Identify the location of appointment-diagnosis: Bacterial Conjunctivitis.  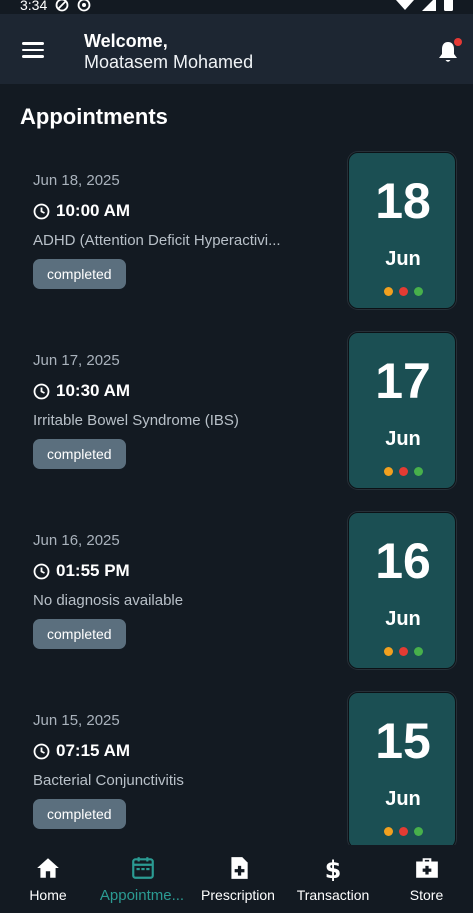
(108, 780).